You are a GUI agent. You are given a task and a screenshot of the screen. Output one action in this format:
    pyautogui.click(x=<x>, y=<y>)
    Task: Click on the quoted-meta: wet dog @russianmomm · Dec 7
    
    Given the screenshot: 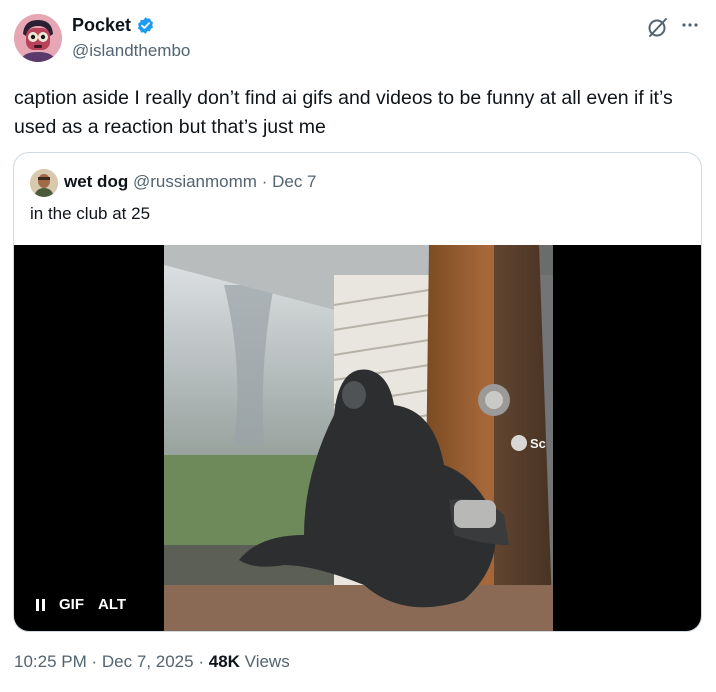 What is the action you would take?
    pyautogui.click(x=190, y=182)
    